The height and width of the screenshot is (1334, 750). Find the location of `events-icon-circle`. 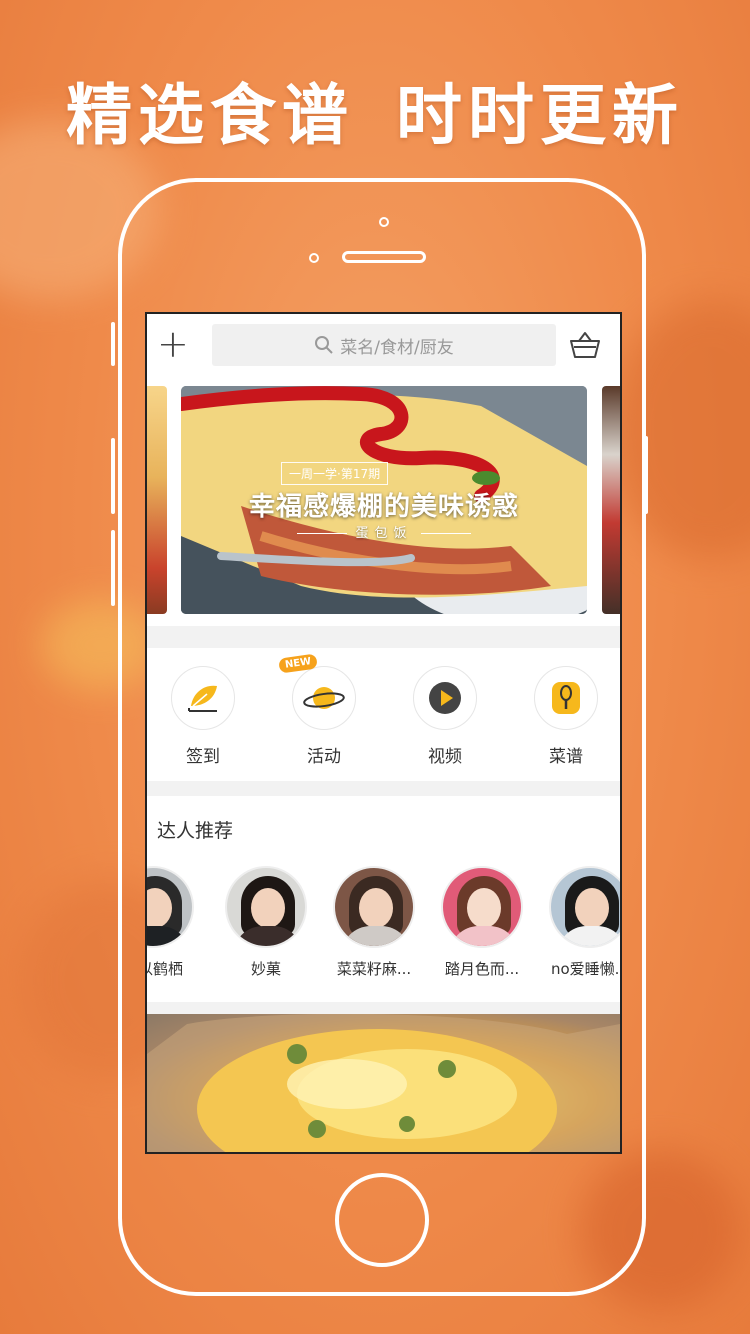

events-icon-circle is located at coordinates (324, 698).